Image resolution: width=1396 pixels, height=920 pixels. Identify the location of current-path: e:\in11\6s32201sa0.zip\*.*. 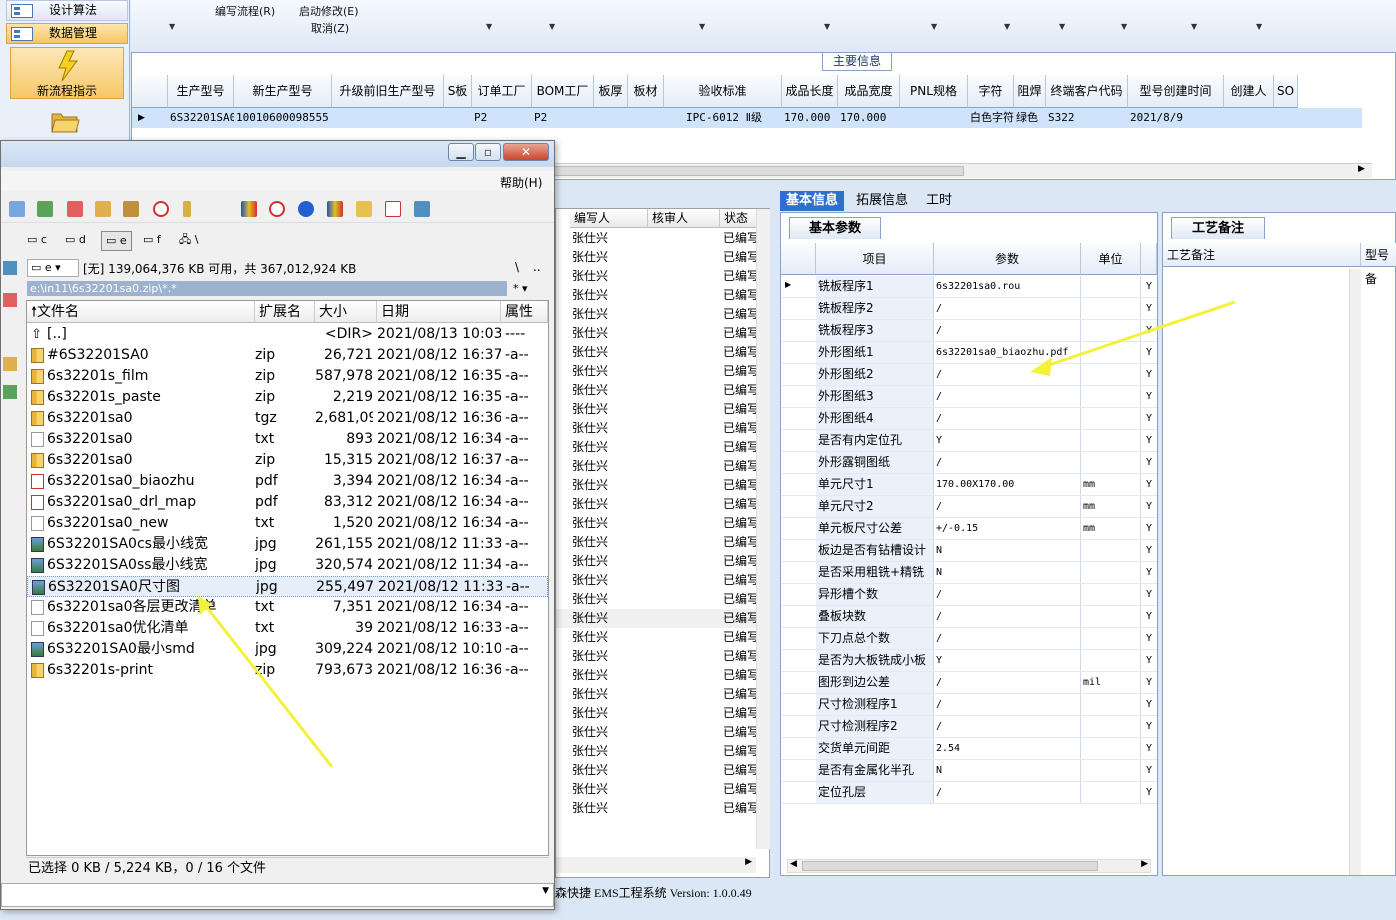
(267, 288).